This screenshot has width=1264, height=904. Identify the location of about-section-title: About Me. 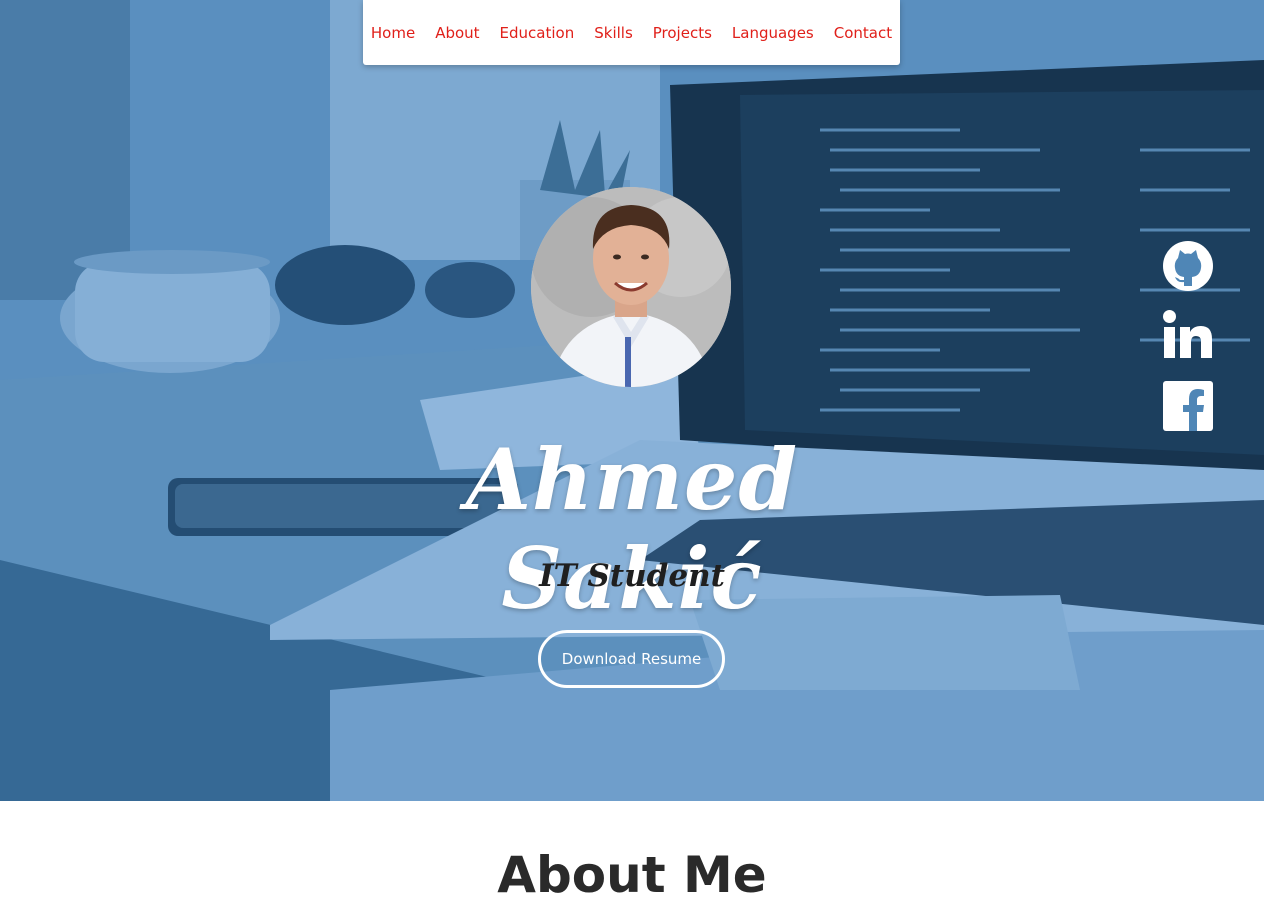
(632, 875).